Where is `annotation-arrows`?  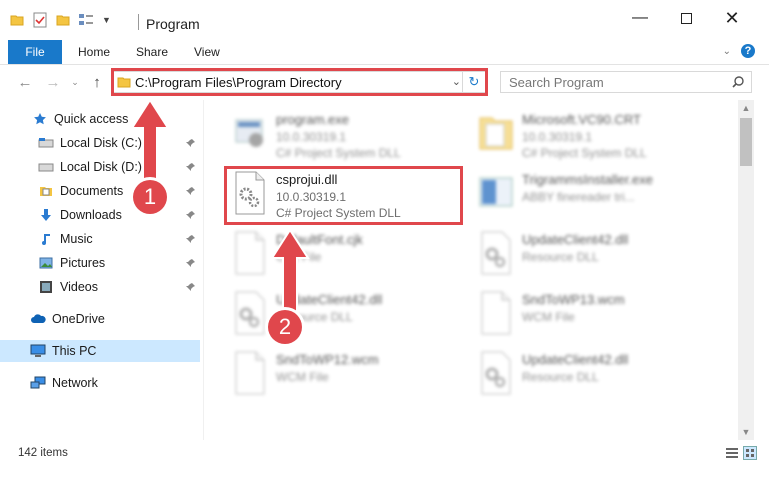
annotation-arrows is located at coordinates (220, 207).